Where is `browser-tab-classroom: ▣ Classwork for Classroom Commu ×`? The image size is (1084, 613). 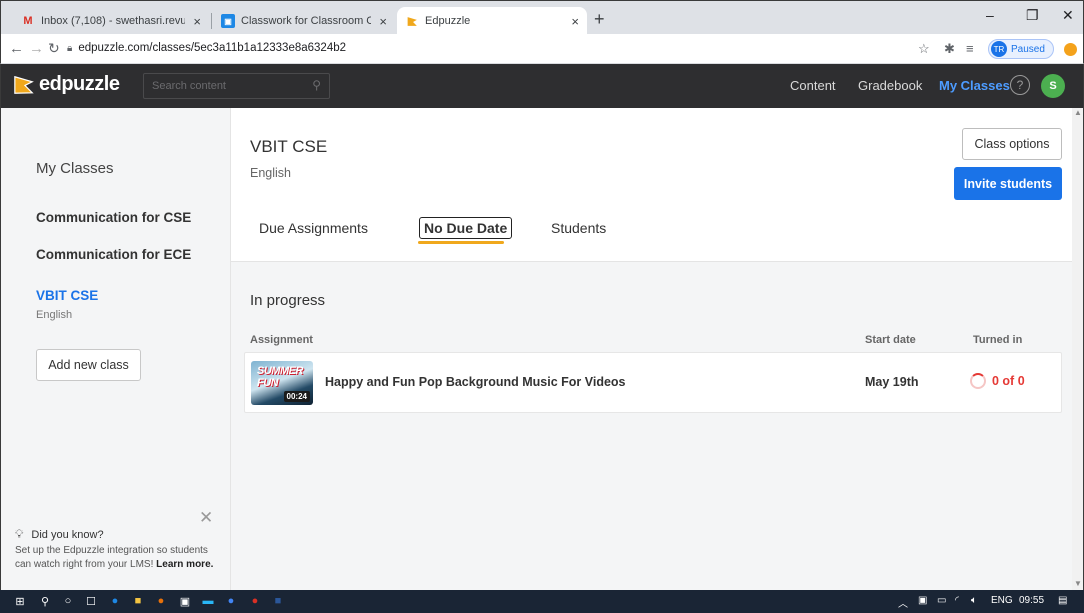 browser-tab-classroom: ▣ Classwork for Classroom Commu × is located at coordinates (304, 21).